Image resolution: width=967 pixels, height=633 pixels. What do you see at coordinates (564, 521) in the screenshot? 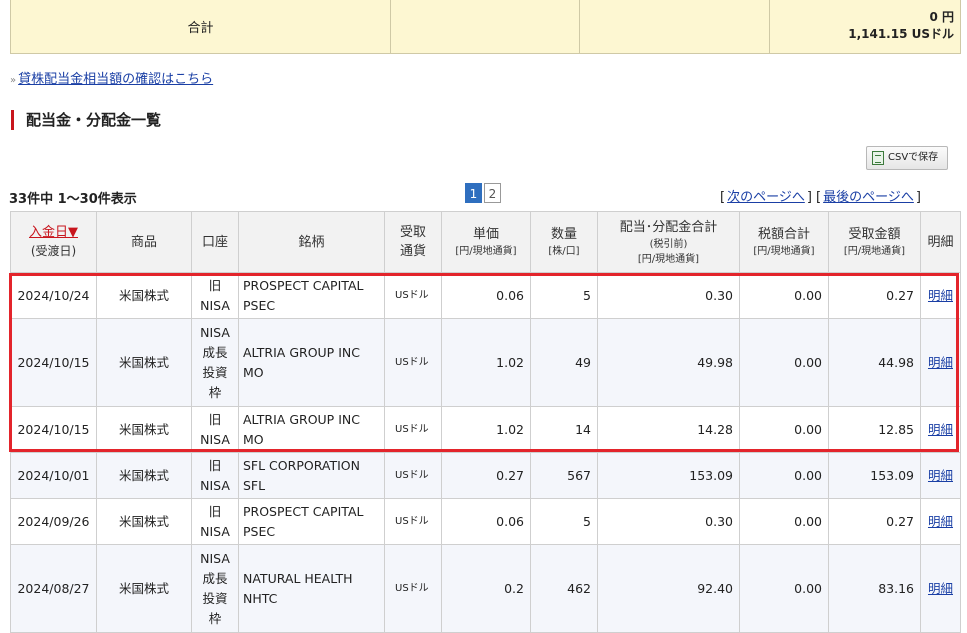
I see `cell-qty: 5` at bounding box center [564, 521].